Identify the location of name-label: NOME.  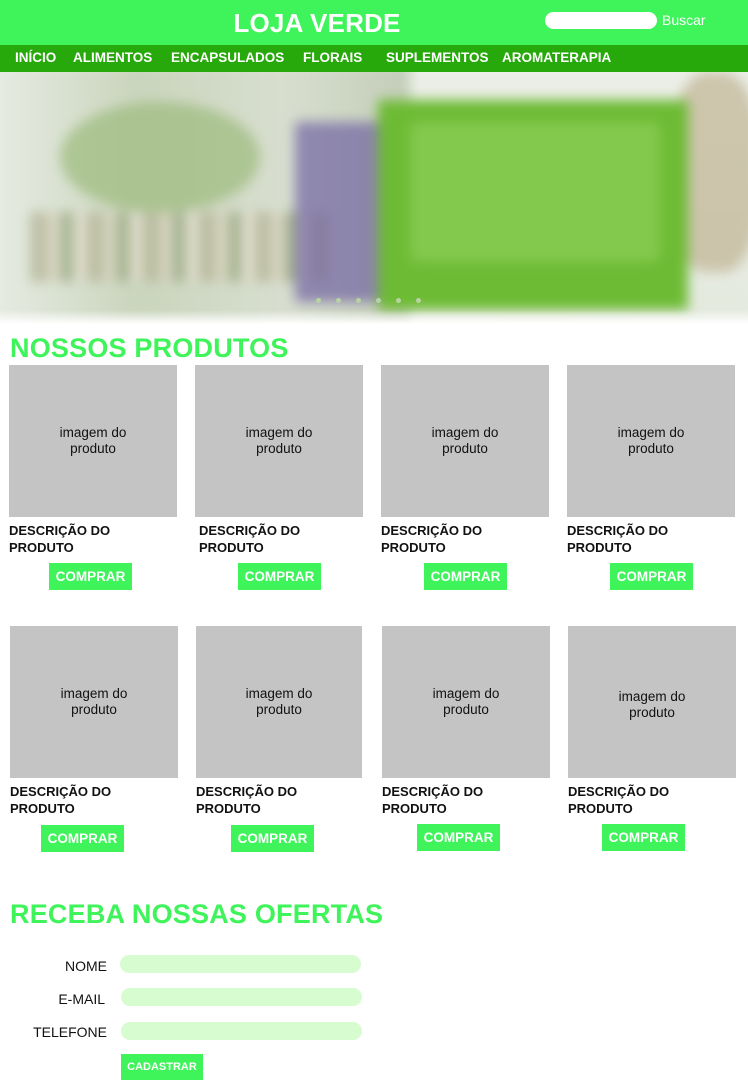
(86, 966).